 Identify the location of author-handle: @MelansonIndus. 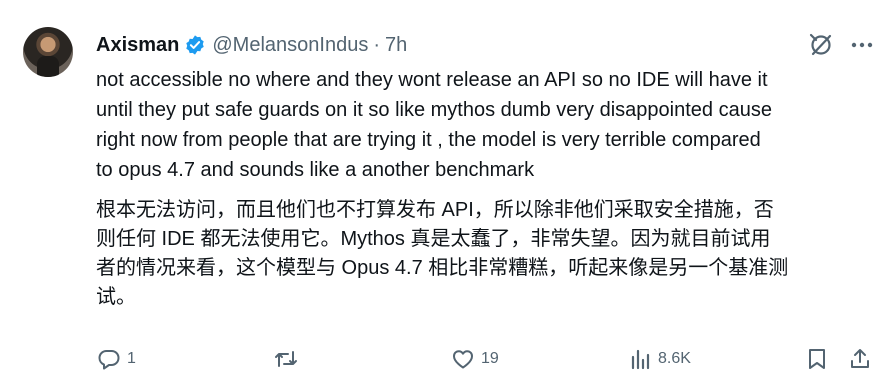
(290, 45).